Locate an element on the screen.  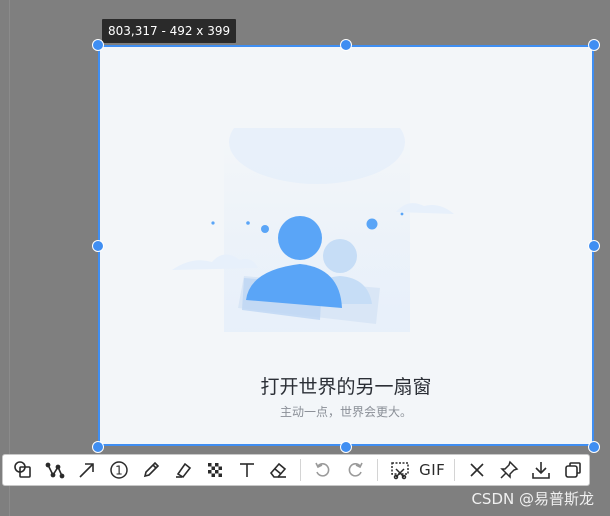
scroll-capture-icon is located at coordinates (400, 471).